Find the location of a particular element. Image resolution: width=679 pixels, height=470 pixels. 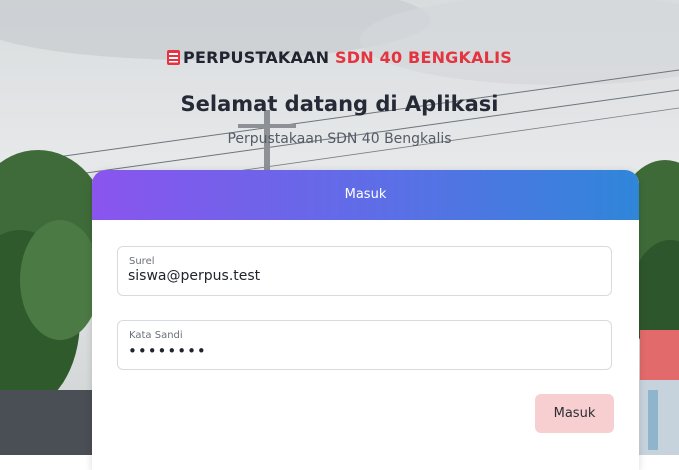

login-button: Masuk is located at coordinates (574, 413).